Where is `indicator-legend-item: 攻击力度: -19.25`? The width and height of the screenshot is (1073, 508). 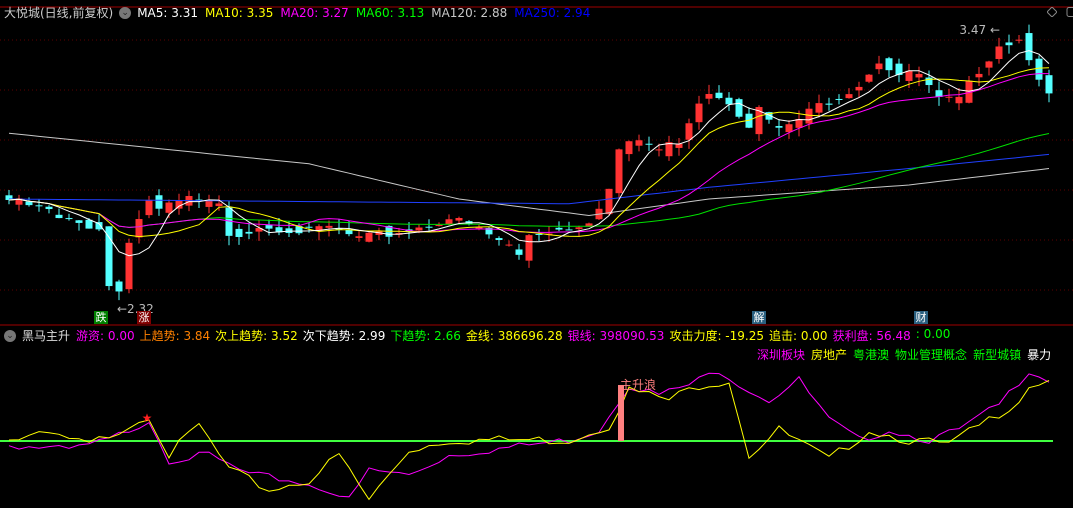
indicator-legend-item: 攻击力度: -19.25 is located at coordinates (716, 336).